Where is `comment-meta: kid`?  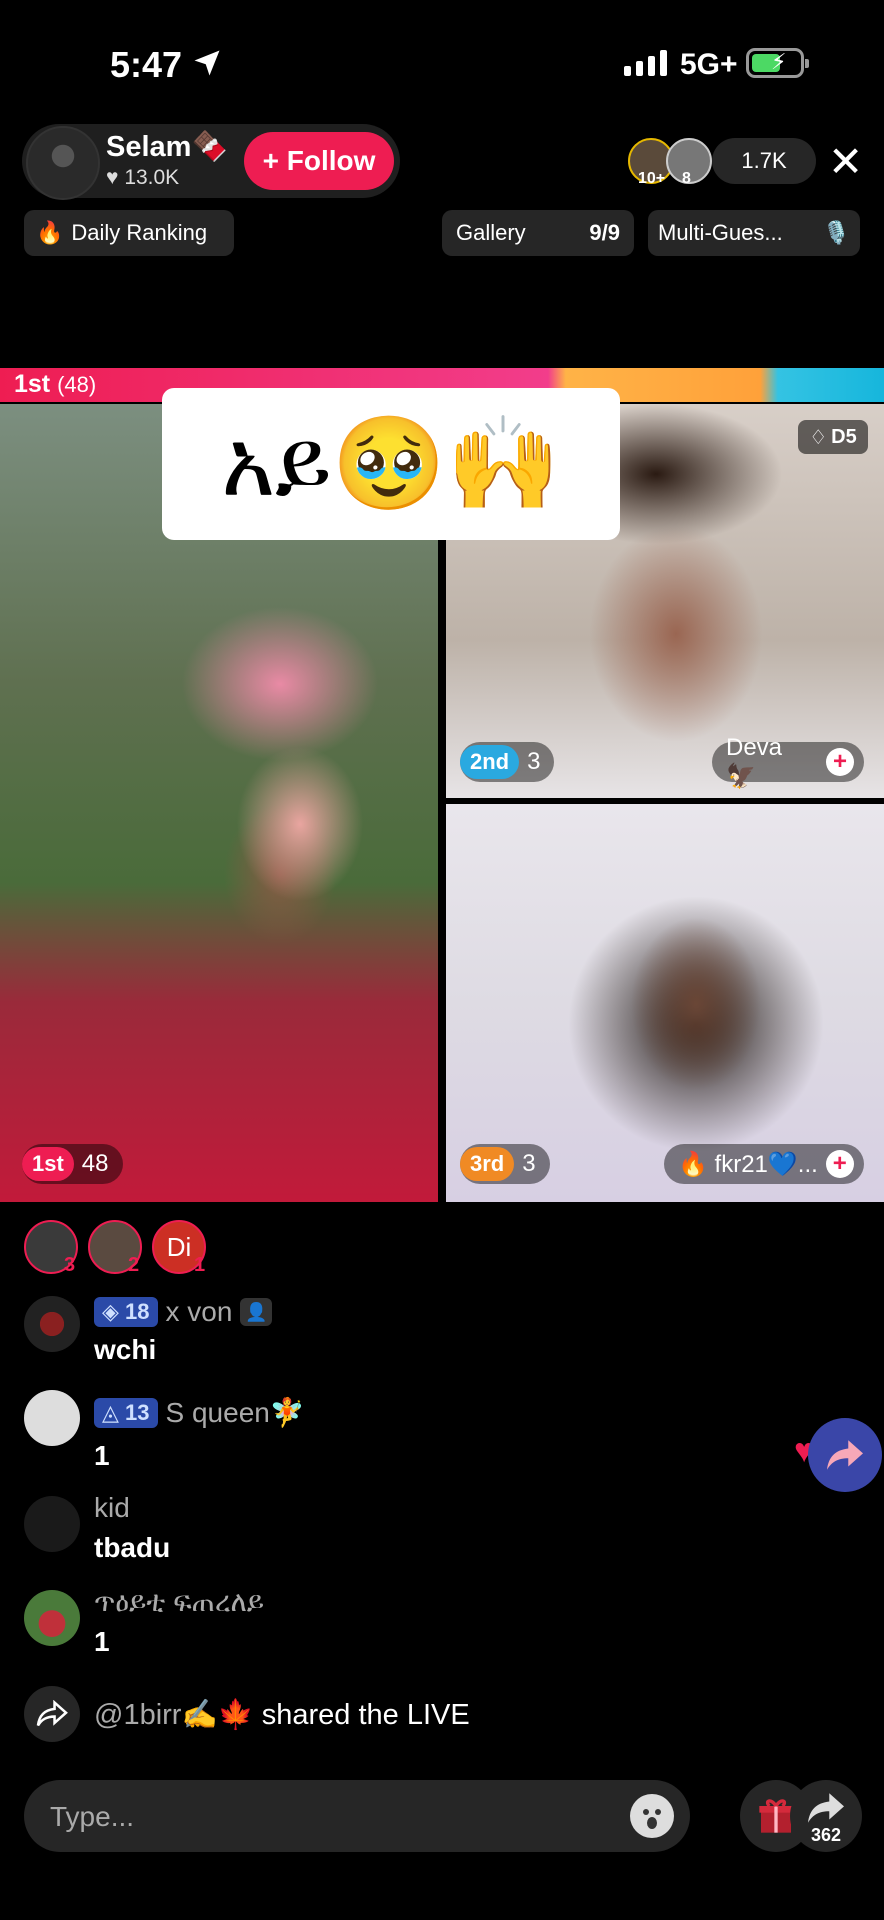
comment-meta: kid is located at coordinates (112, 1508).